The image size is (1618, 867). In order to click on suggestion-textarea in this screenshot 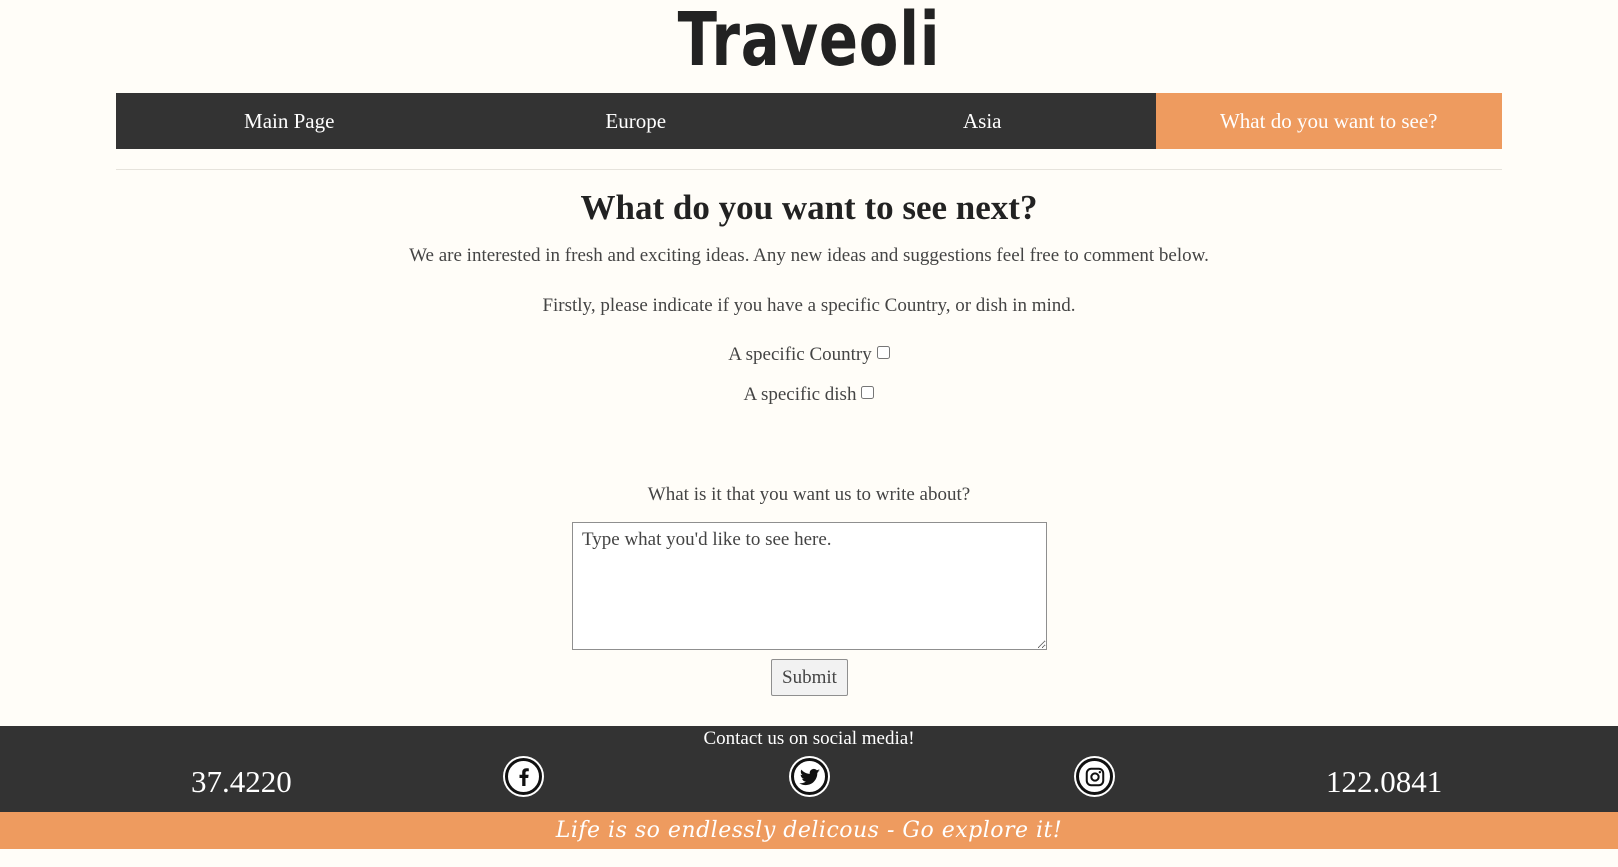, I will do `click(809, 586)`.